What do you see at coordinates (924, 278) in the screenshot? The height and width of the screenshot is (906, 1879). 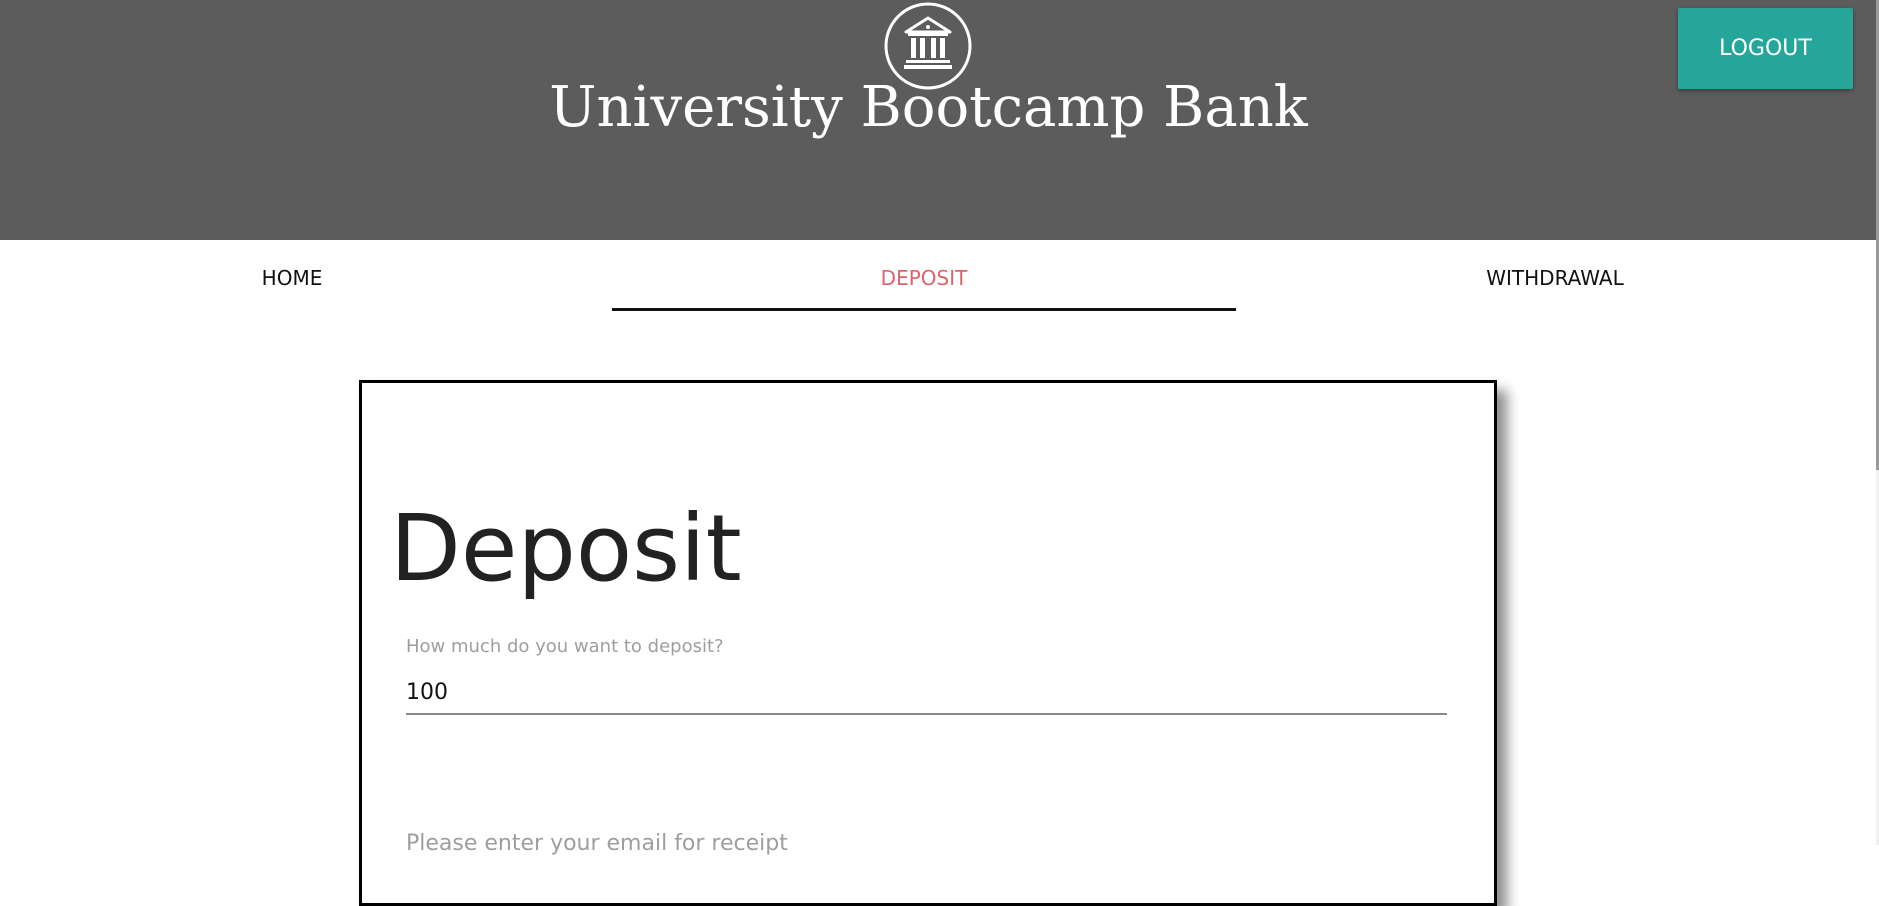 I see `tab-deposit: DEPOSIT` at bounding box center [924, 278].